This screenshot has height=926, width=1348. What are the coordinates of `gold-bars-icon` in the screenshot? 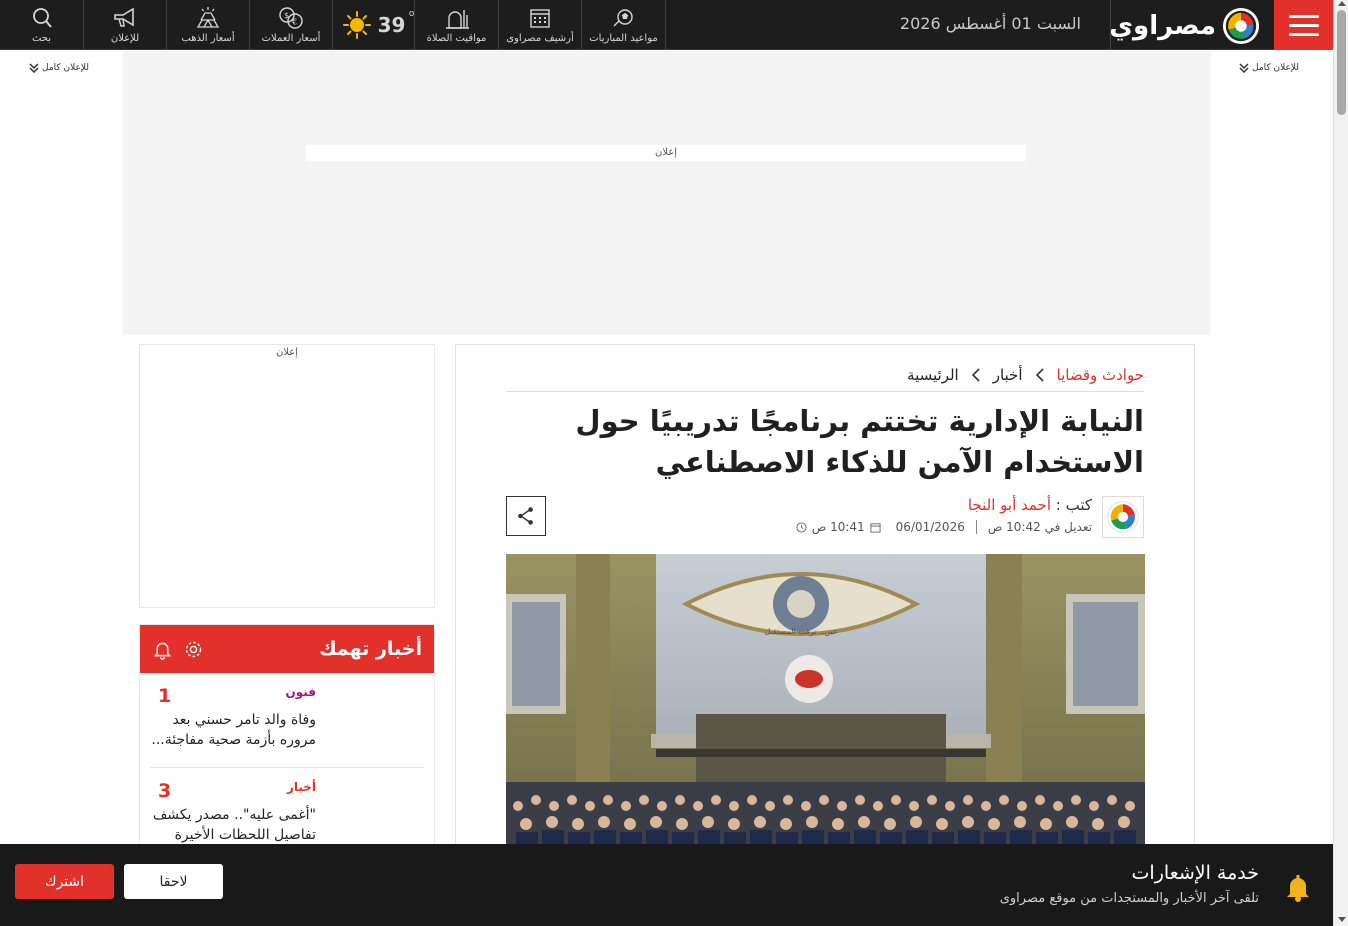 It's located at (208, 17).